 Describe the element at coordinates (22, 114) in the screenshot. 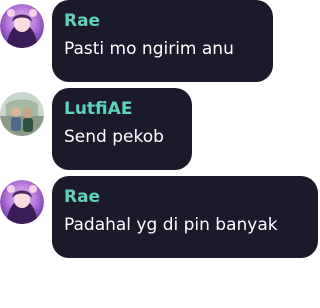

I see `lutfiae-avatar-icon` at that location.